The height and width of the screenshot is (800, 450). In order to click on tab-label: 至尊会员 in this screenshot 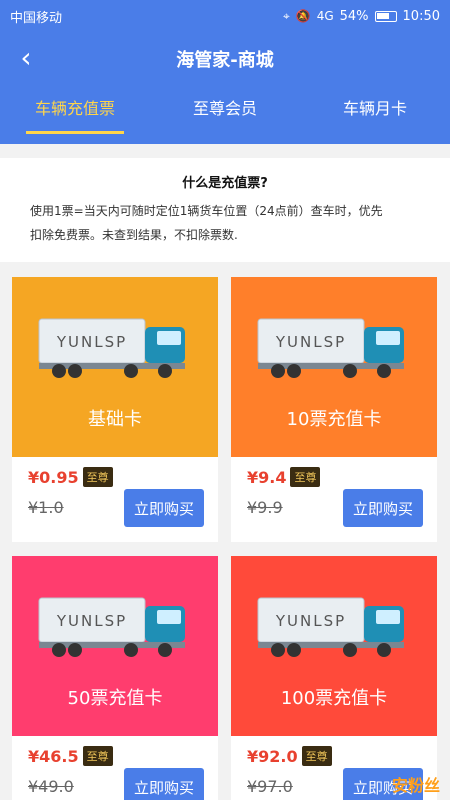, I will do `click(224, 108)`.